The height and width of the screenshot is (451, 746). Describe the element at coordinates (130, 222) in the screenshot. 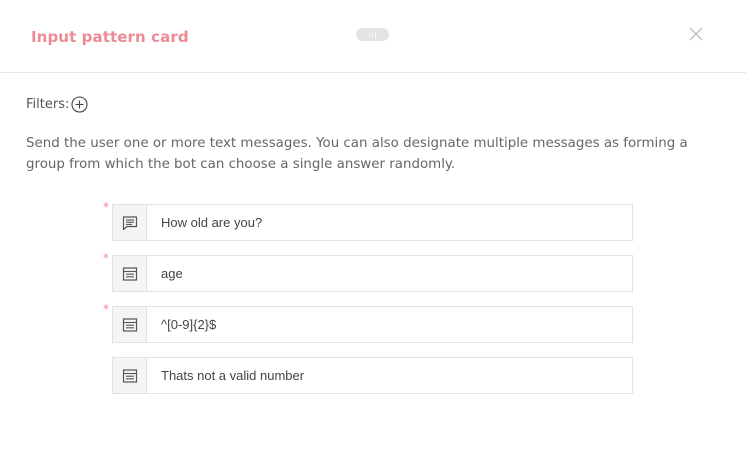

I see `message-icon` at that location.